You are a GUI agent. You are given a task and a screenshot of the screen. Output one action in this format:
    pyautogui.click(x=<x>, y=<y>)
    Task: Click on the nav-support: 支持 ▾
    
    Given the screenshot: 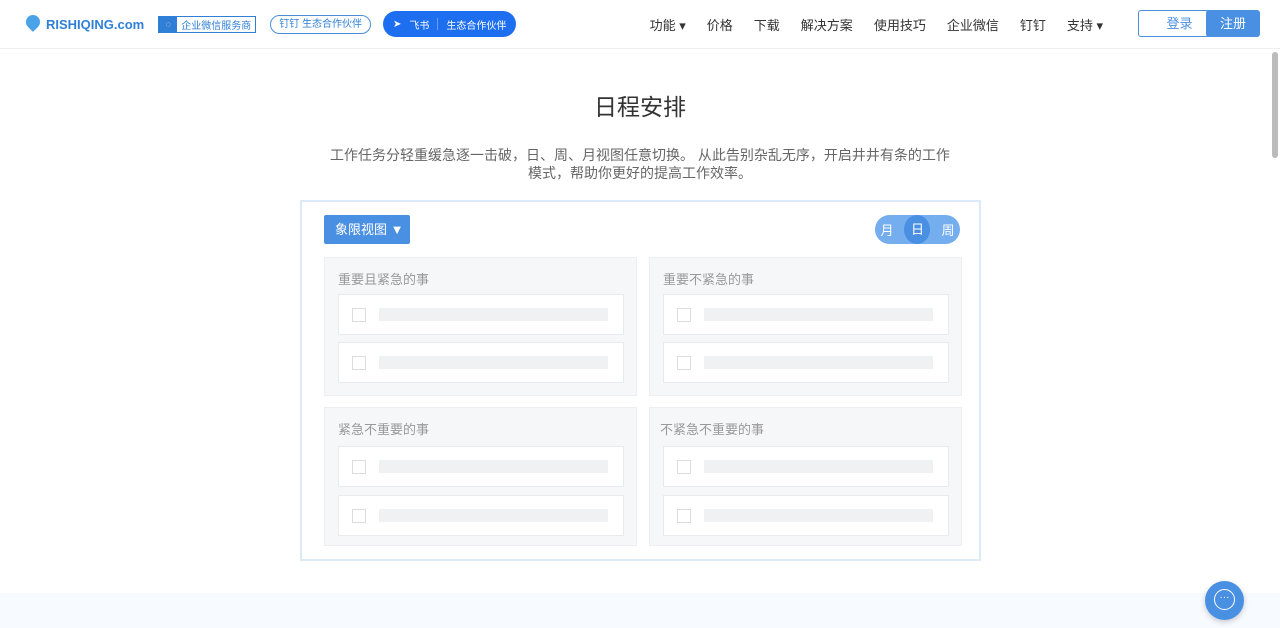 What is the action you would take?
    pyautogui.click(x=1085, y=24)
    